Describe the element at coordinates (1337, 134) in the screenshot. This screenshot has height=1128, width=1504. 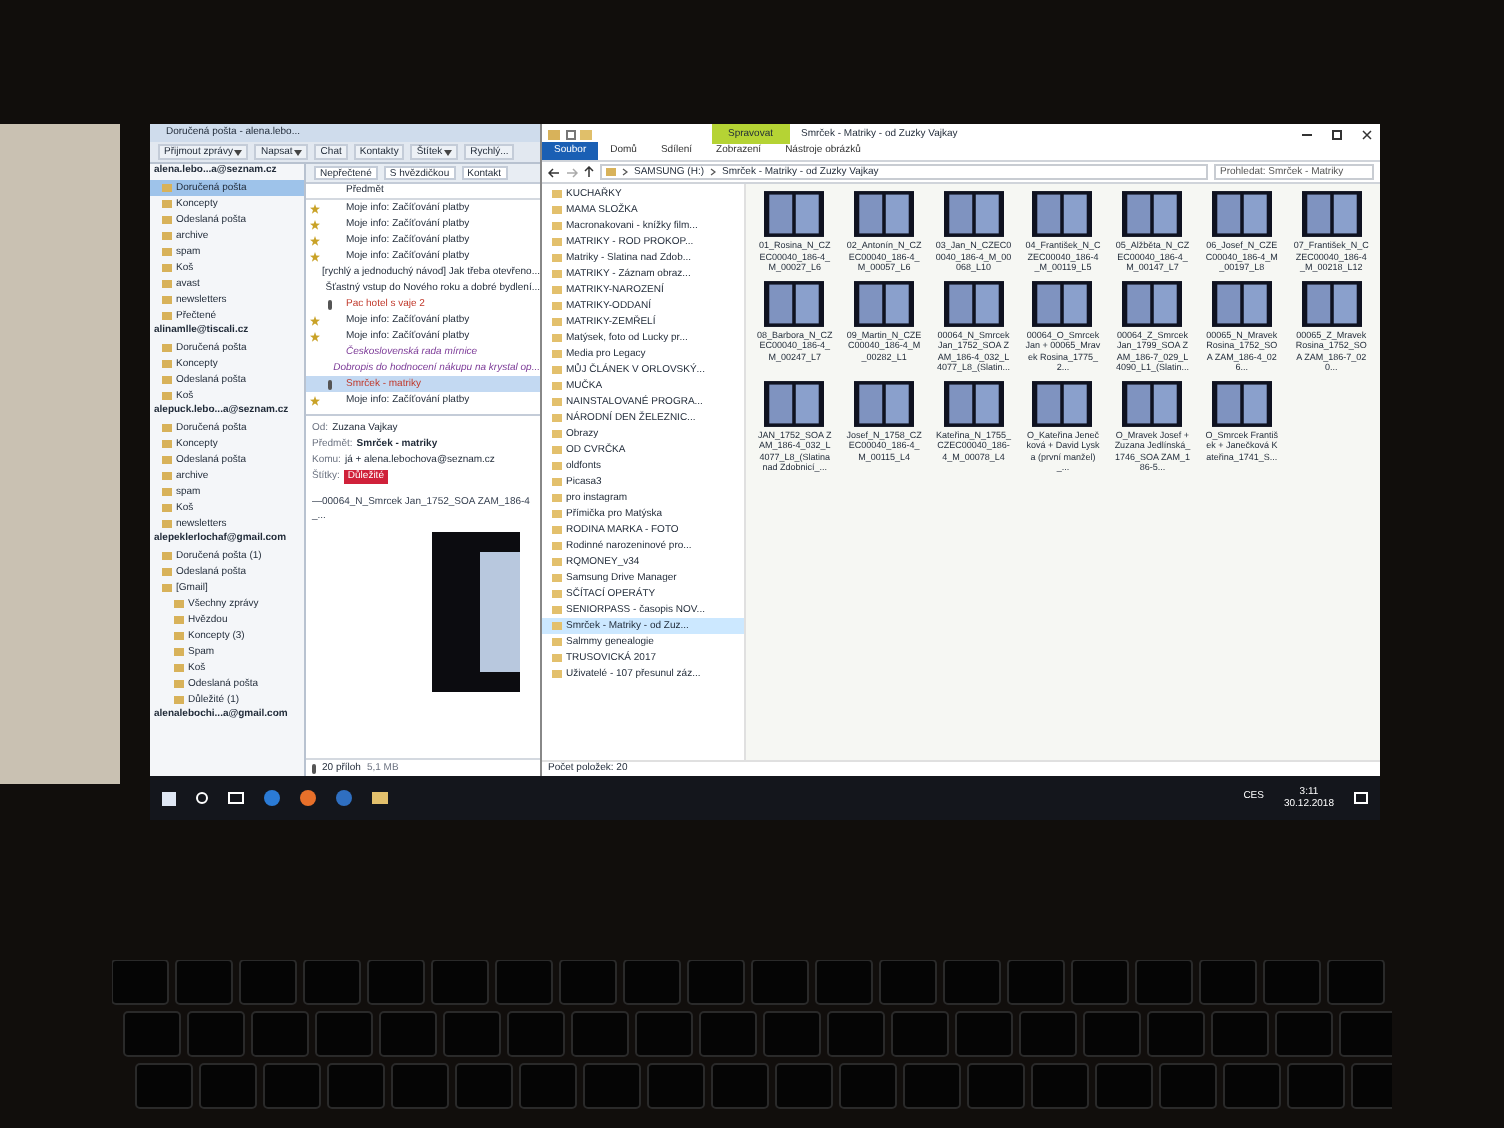
I see `maximize-button` at that location.